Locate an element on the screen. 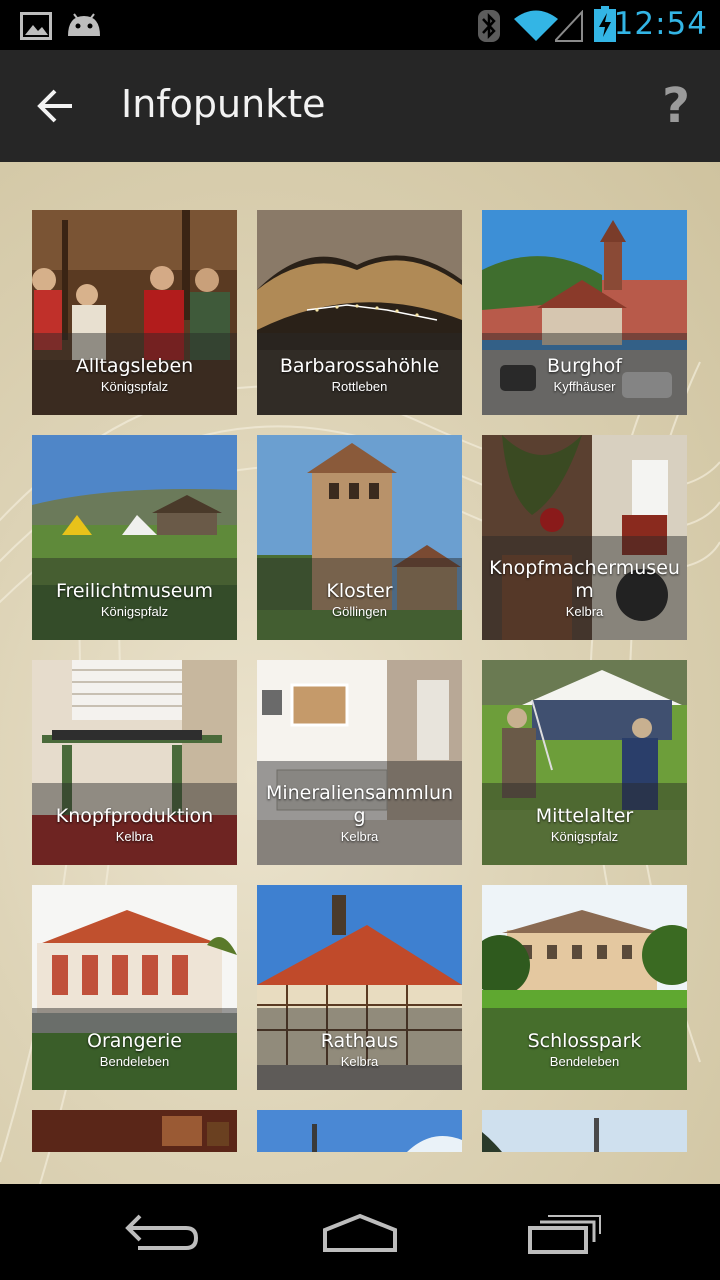  navigation-bar is located at coordinates (360, 1232).